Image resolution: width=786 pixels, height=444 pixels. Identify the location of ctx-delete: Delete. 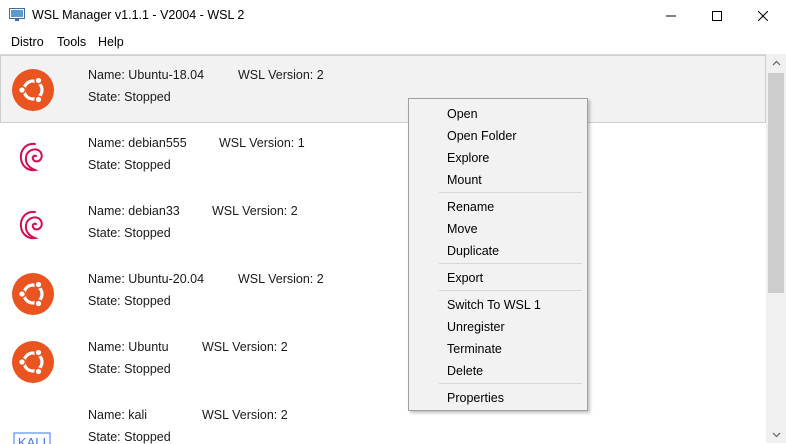
(465, 371).